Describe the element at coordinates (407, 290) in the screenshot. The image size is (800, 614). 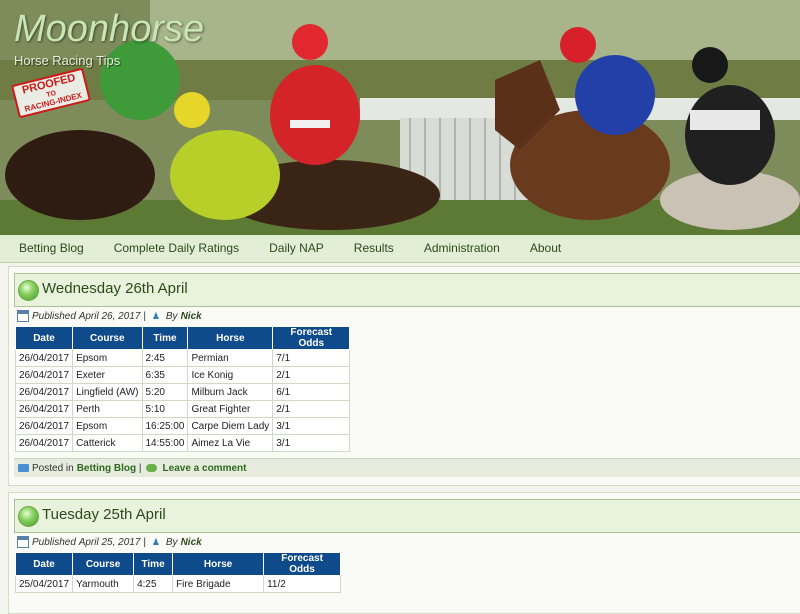
I see `post-title-bar: Wednesday 26th April` at that location.